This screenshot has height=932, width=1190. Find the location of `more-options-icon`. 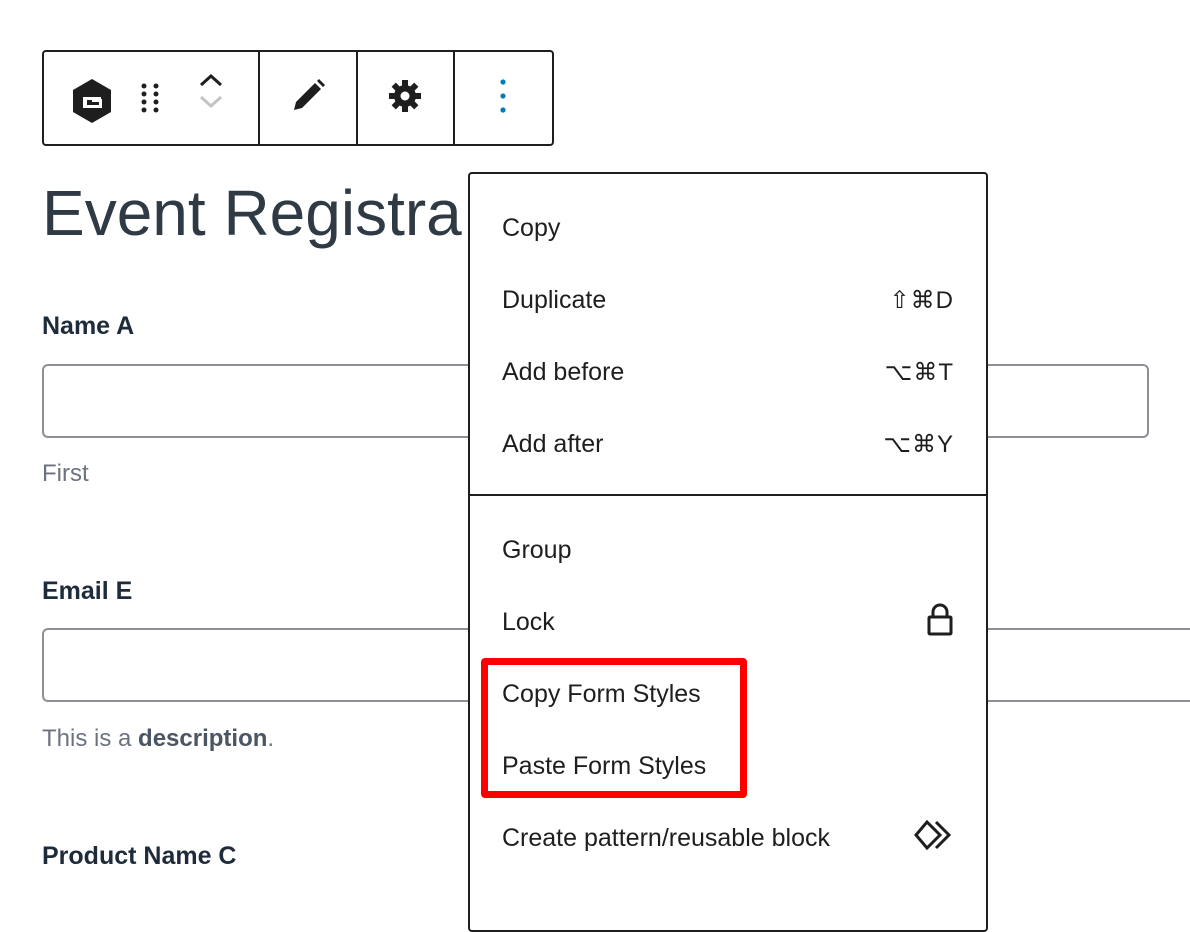

more-options-icon is located at coordinates (503, 98).